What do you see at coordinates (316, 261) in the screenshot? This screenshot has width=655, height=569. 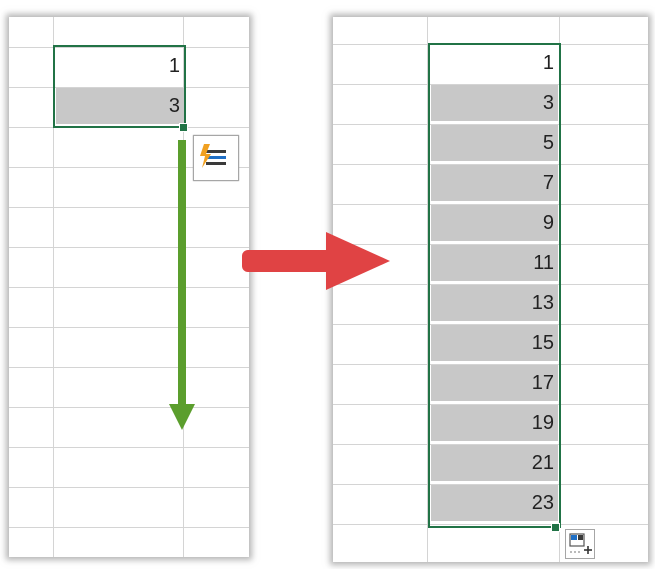 I see `transform-arrow` at bounding box center [316, 261].